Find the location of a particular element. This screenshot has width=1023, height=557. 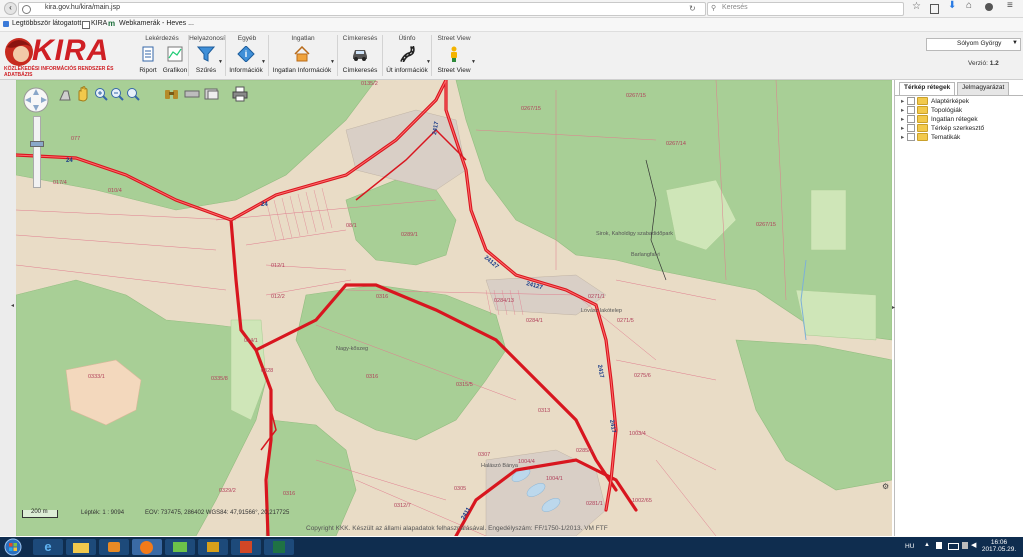

site-info-icon is located at coordinates (26, 9).